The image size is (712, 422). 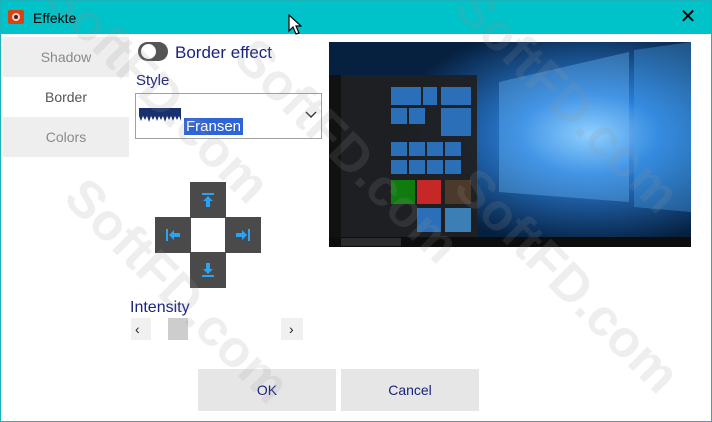 I want to click on mouse-cursor-icon, so click(x=295, y=24).